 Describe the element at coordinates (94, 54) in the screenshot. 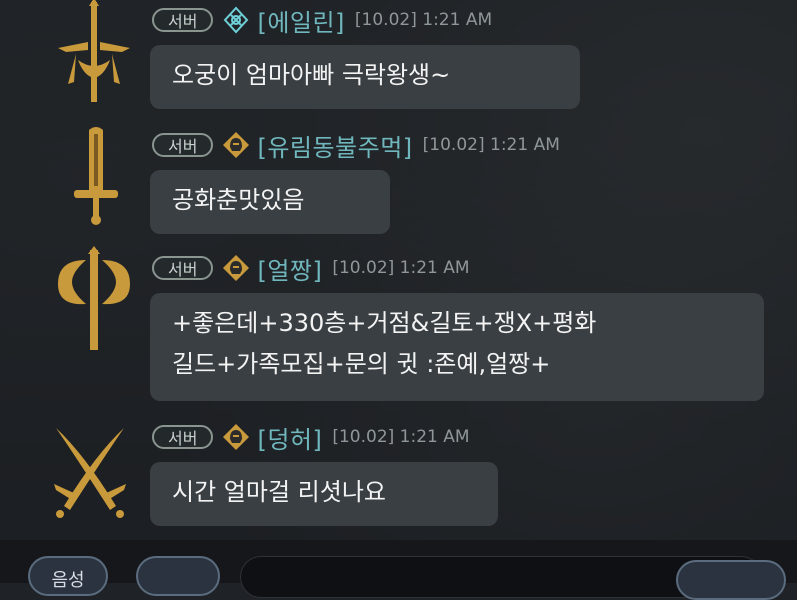

I see `cross-sword-emblem-icon` at that location.